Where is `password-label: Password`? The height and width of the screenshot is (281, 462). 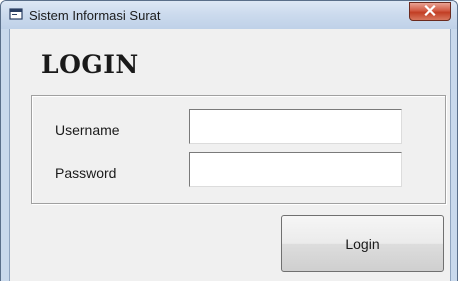 password-label: Password is located at coordinates (86, 173).